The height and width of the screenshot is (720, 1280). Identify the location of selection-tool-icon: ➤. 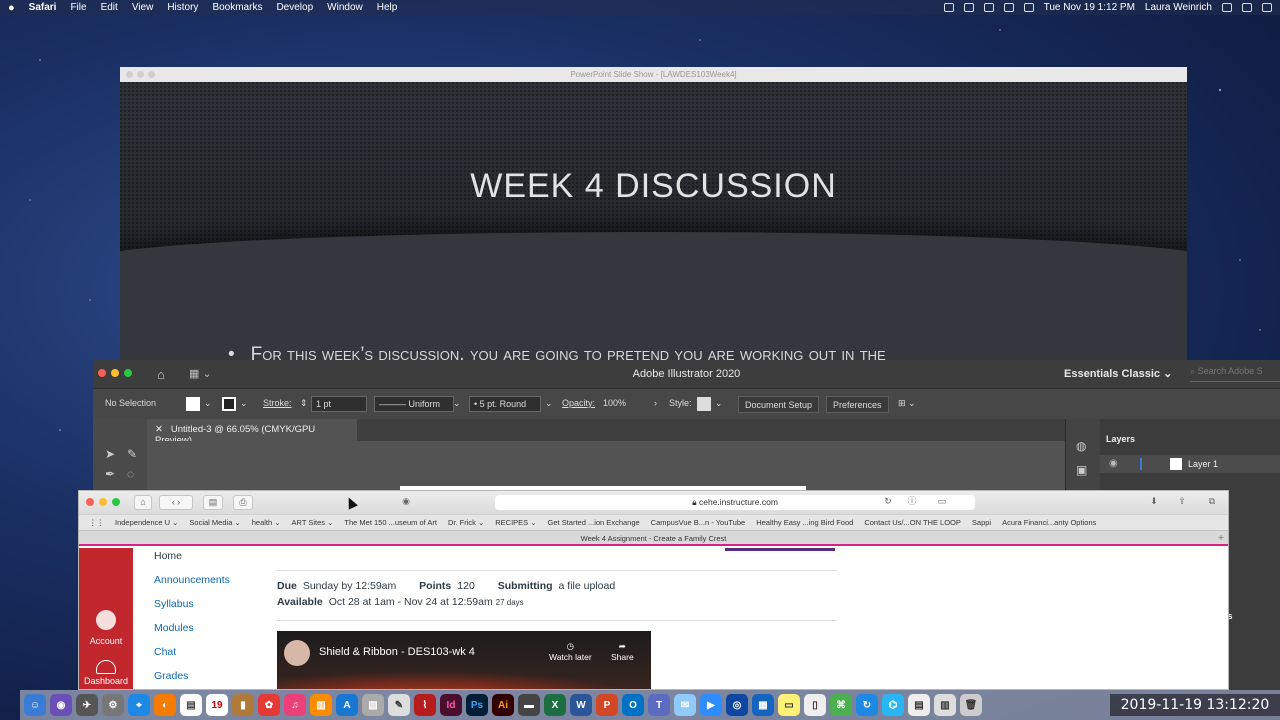
(110, 454).